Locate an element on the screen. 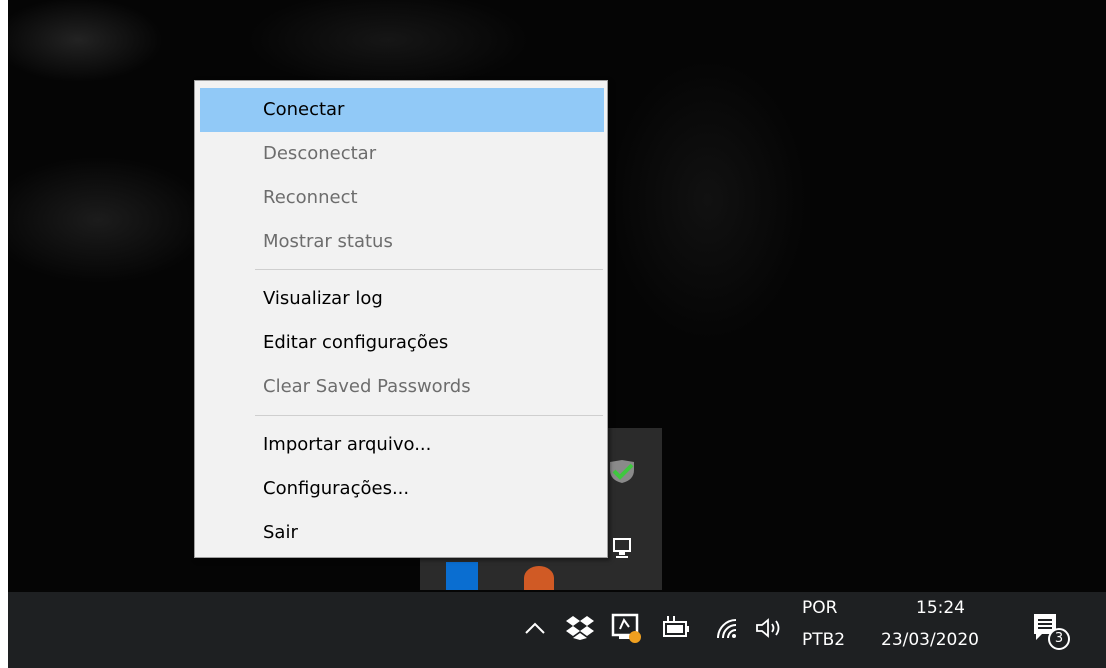  clock-time: 15:24 is located at coordinates (940, 608).